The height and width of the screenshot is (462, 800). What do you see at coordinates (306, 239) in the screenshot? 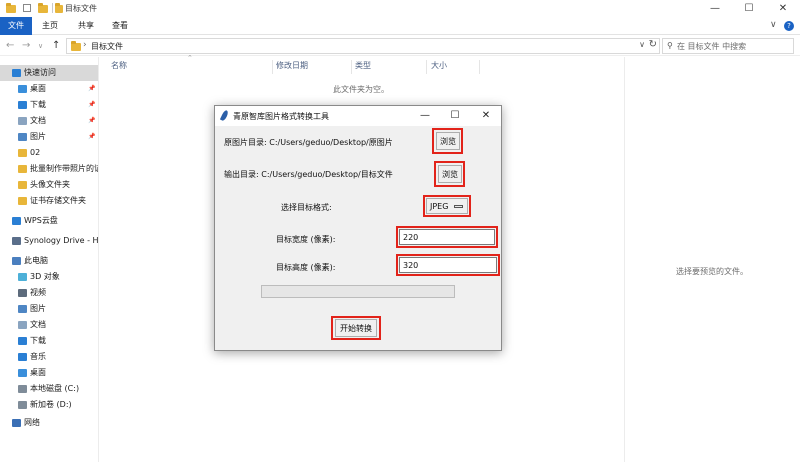
I see `width-label: 目标宽度 (像素):` at bounding box center [306, 239].